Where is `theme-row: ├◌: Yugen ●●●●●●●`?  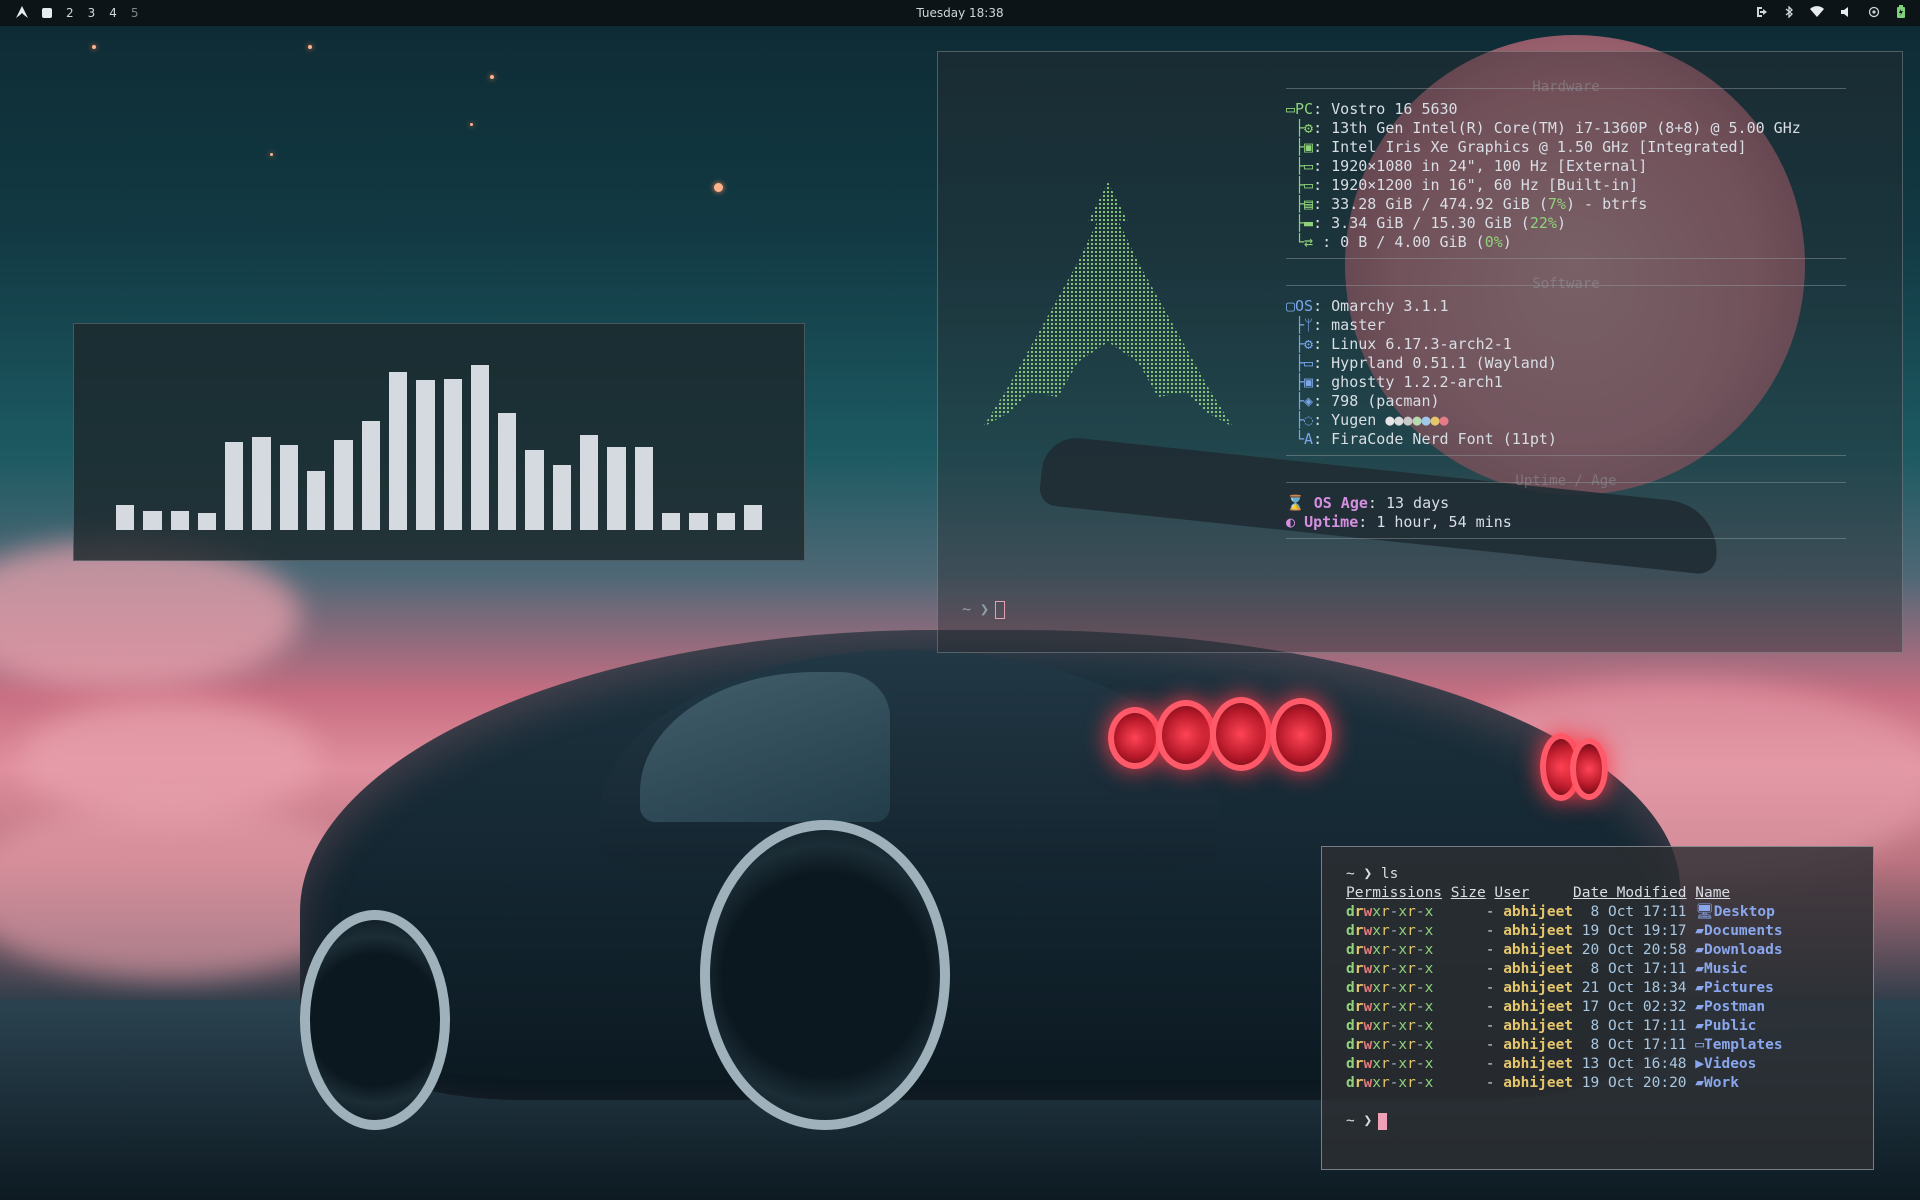 theme-row: ├◌: Yugen ●●●●●●● is located at coordinates (1367, 420).